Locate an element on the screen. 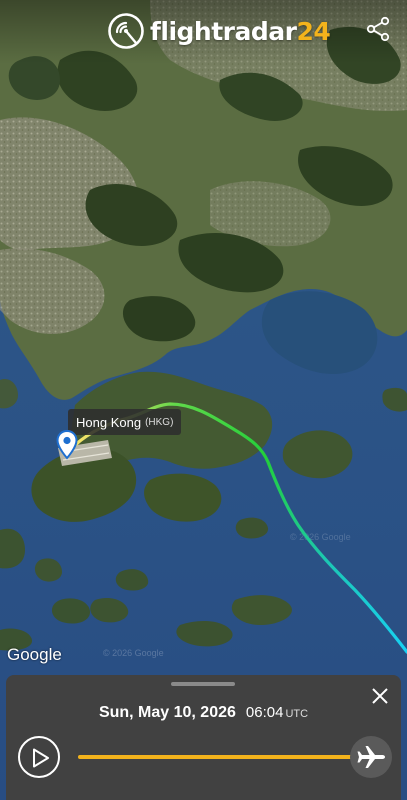 Image resolution: width=407 pixels, height=800 pixels. map-copyright: © 2026 Google is located at coordinates (133, 653).